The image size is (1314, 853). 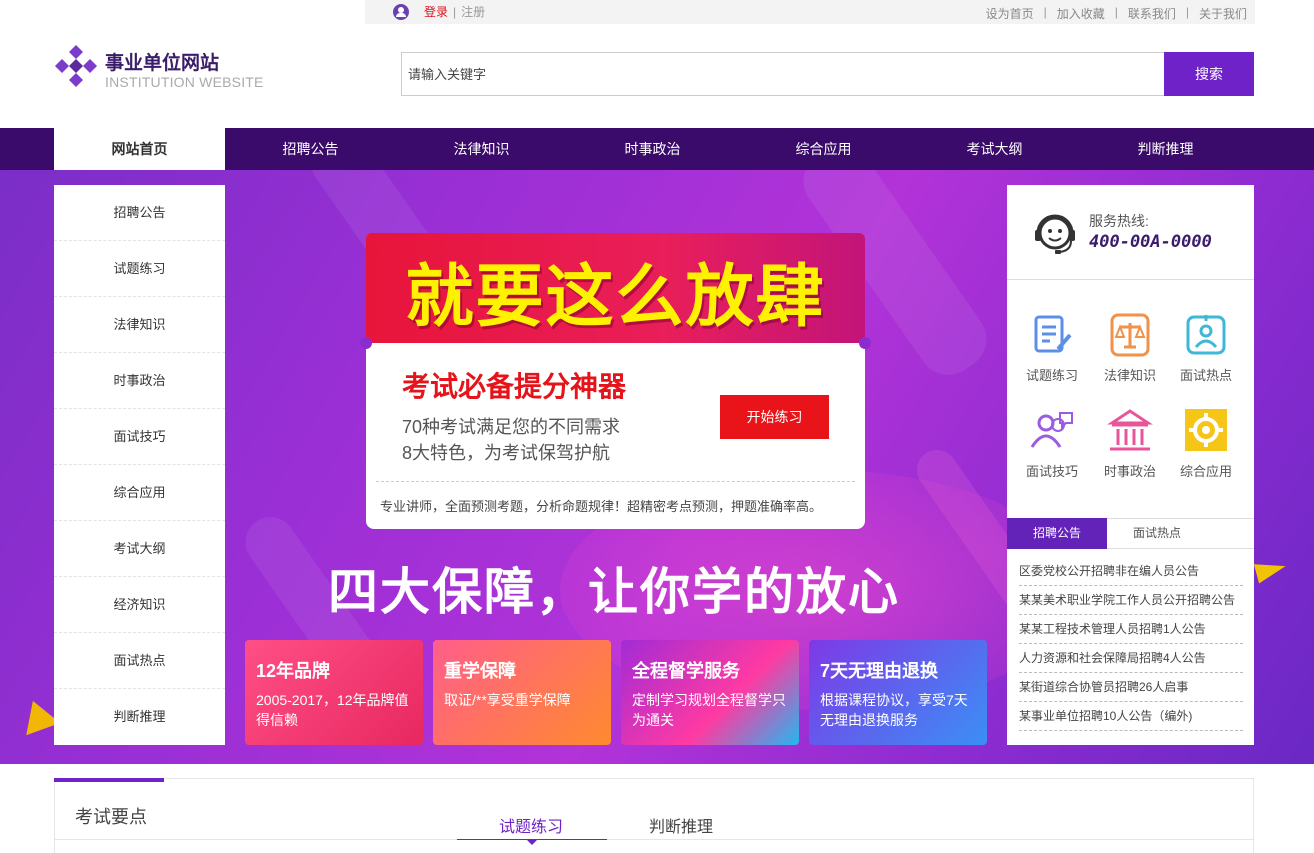 I want to click on law-scales-icon, so click(x=1130, y=335).